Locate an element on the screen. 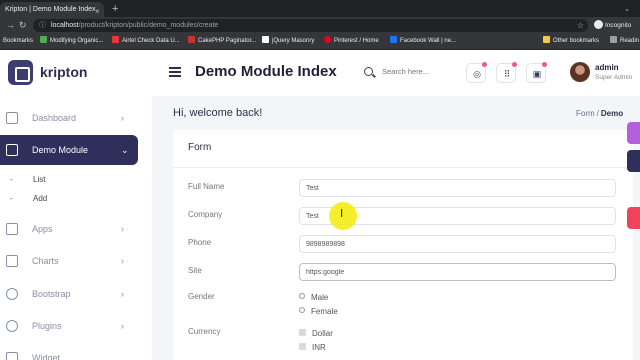 The width and height of the screenshot is (640, 360). site-label: Site is located at coordinates (195, 270).